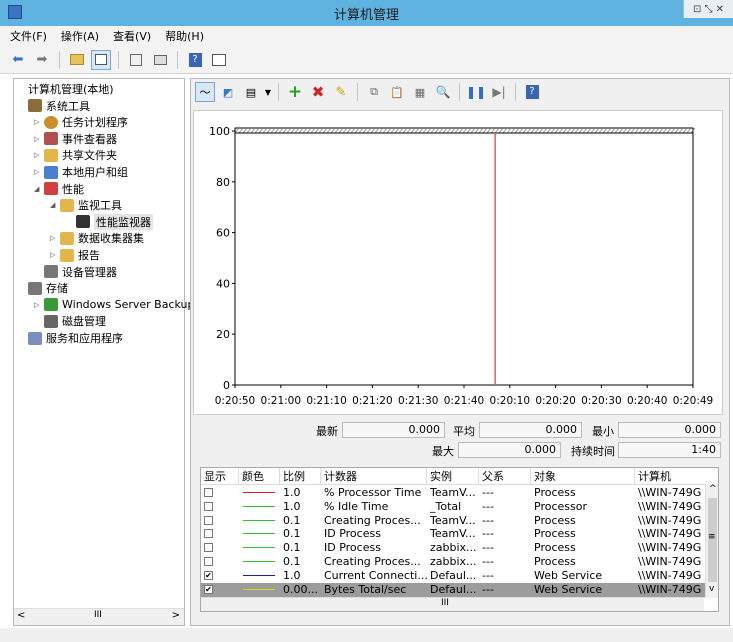 The height and width of the screenshot is (642, 733). I want to click on forward-icon: ➡, so click(42, 60).